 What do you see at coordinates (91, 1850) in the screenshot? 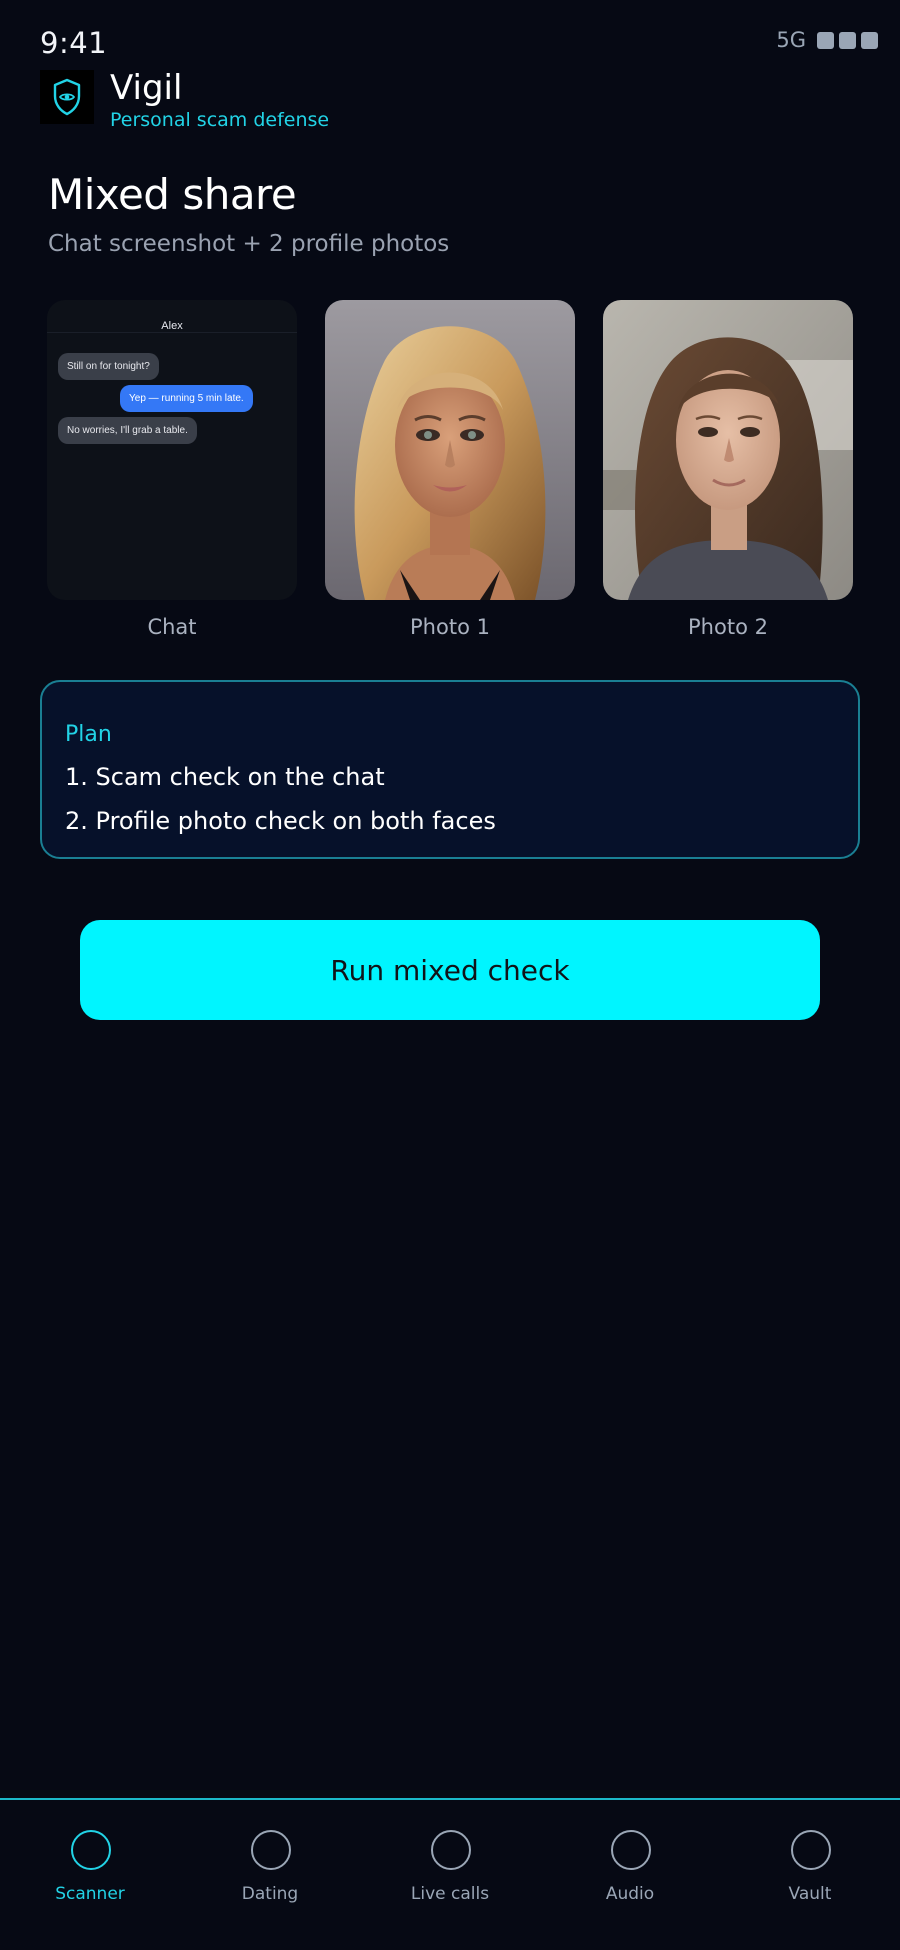
I see `scanner-icon` at bounding box center [91, 1850].